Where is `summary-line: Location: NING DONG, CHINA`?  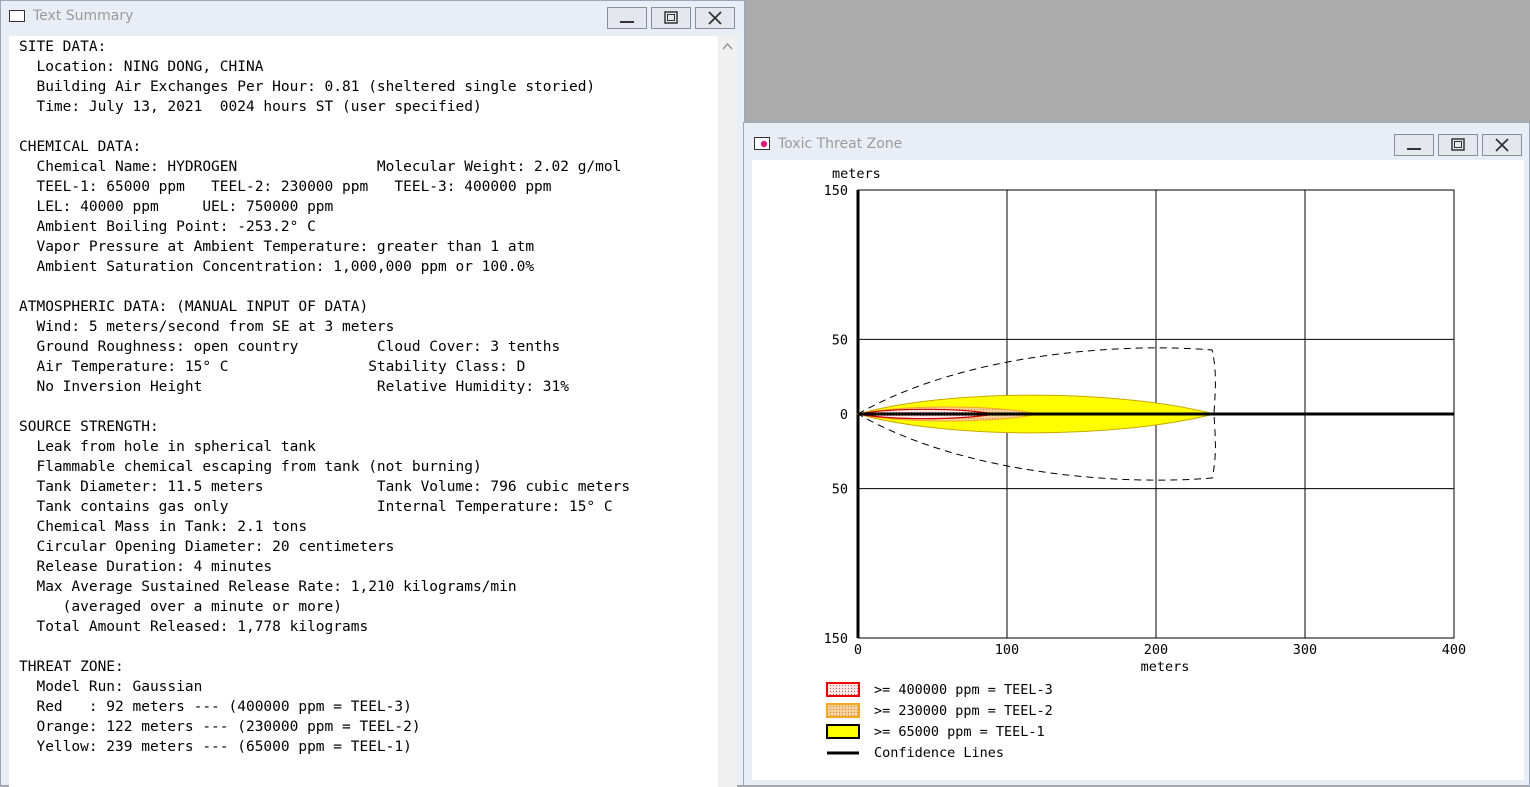 summary-line: Location: NING DONG, CHINA is located at coordinates (141, 67).